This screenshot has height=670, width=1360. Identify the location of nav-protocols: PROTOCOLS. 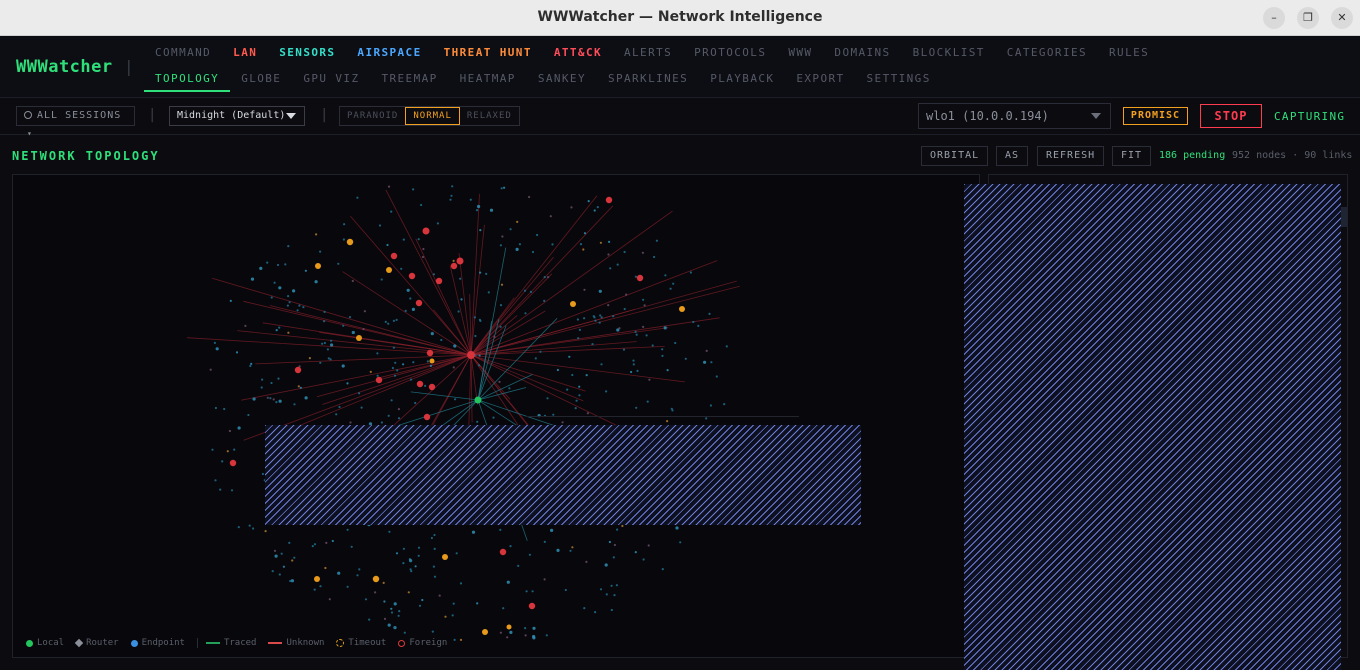
(730, 56).